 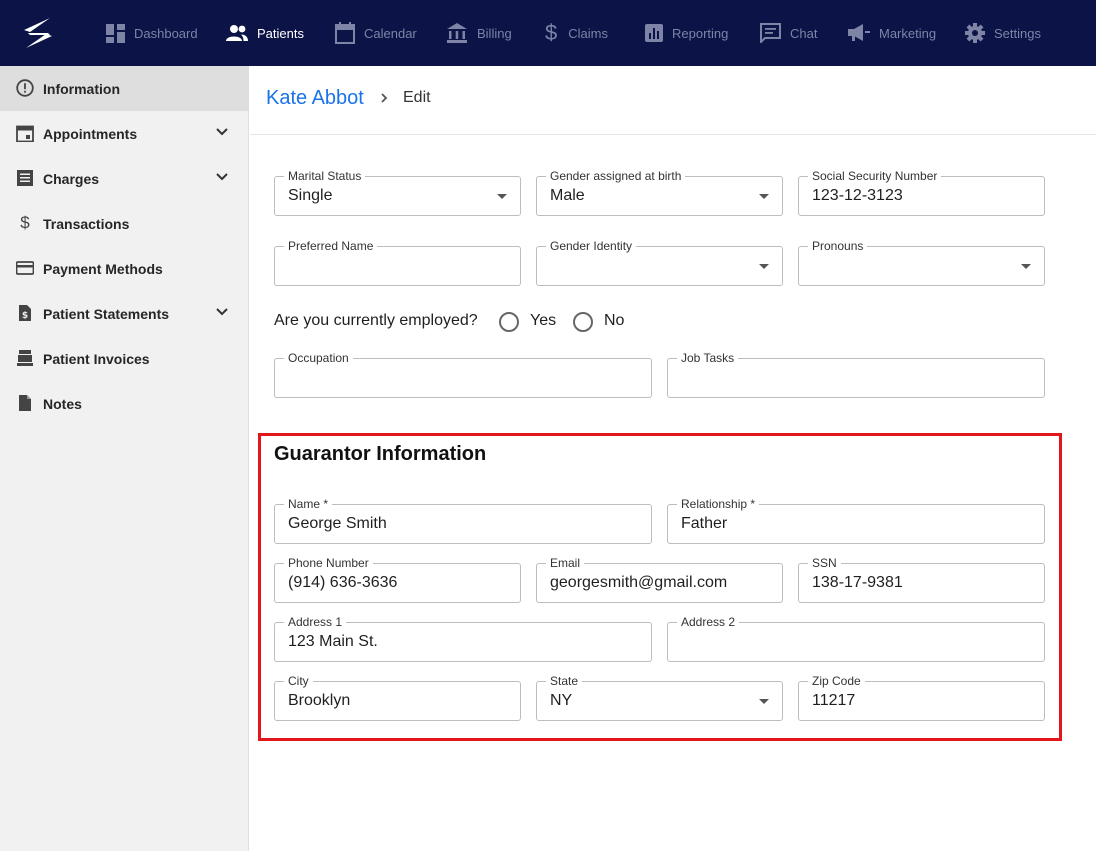 I want to click on field-label: Preferred Name, so click(x=331, y=246).